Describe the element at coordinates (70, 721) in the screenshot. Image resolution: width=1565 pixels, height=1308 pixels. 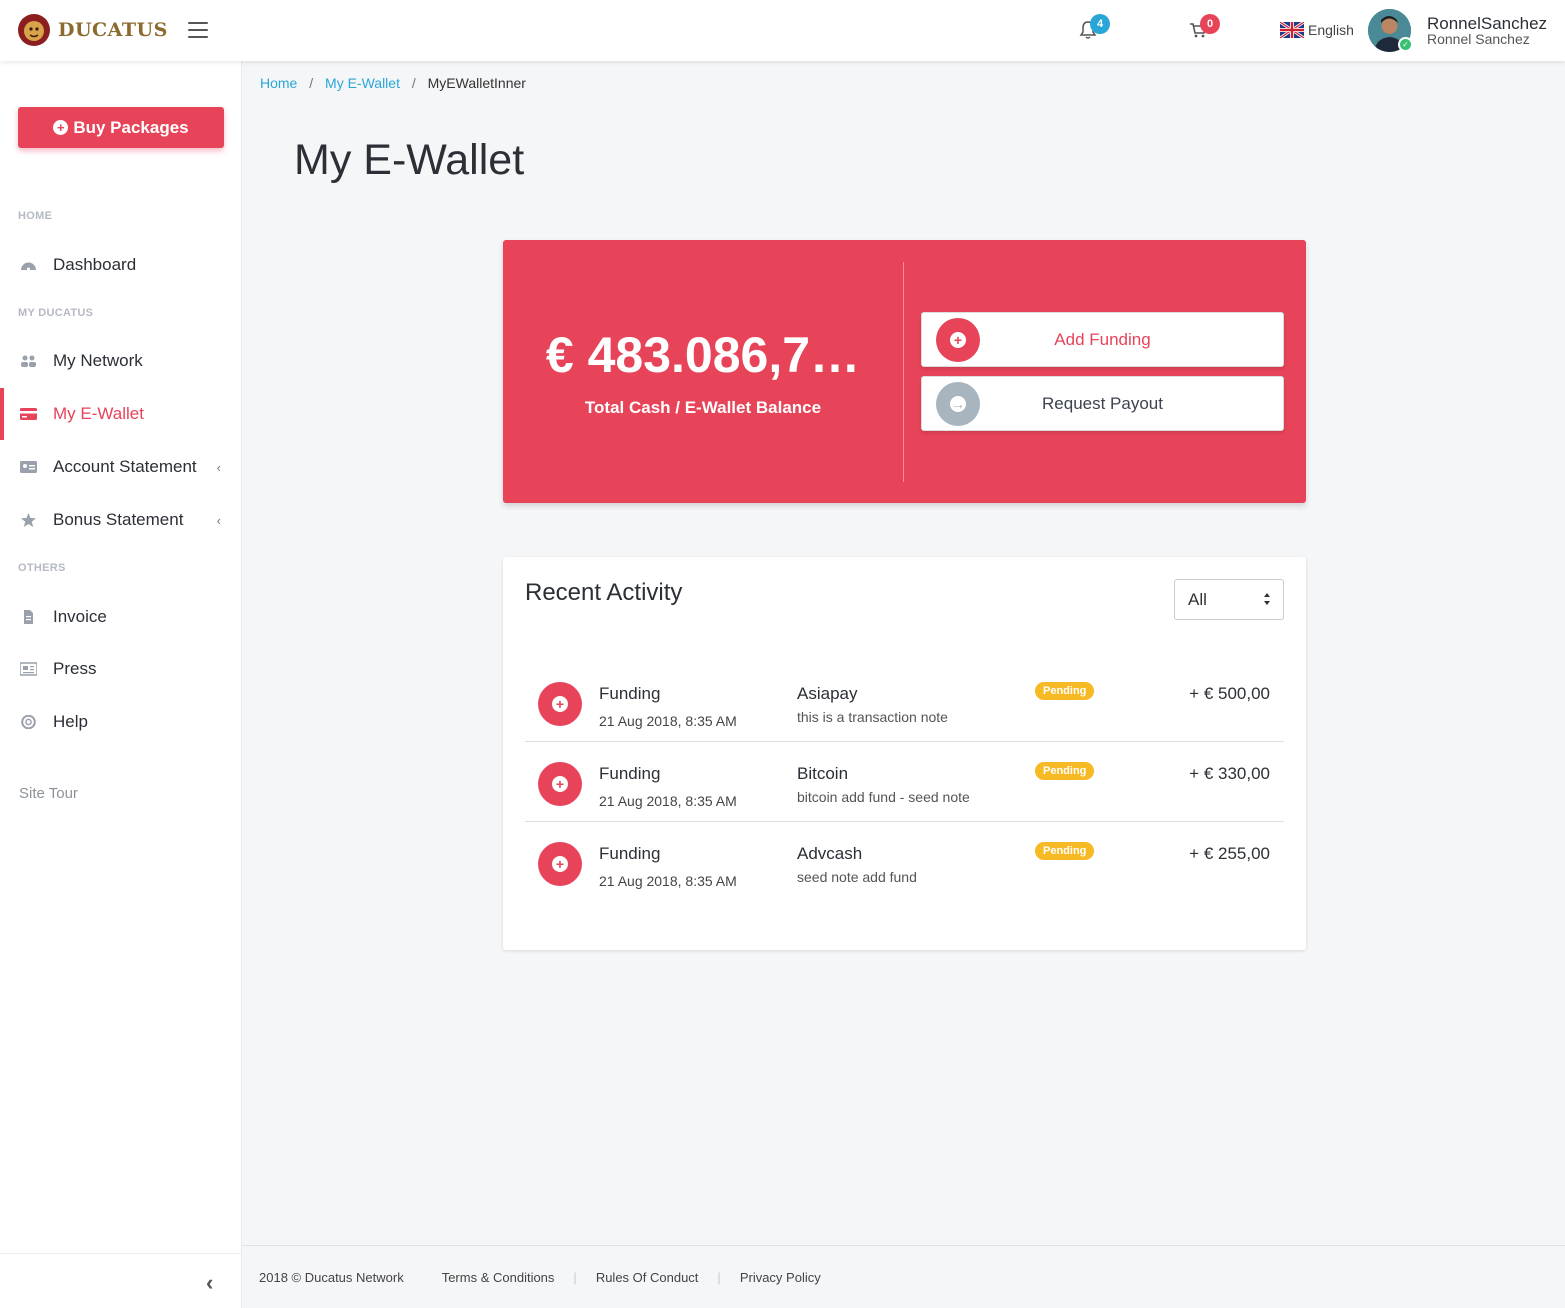
I see `sidebar-item-label: Help` at that location.